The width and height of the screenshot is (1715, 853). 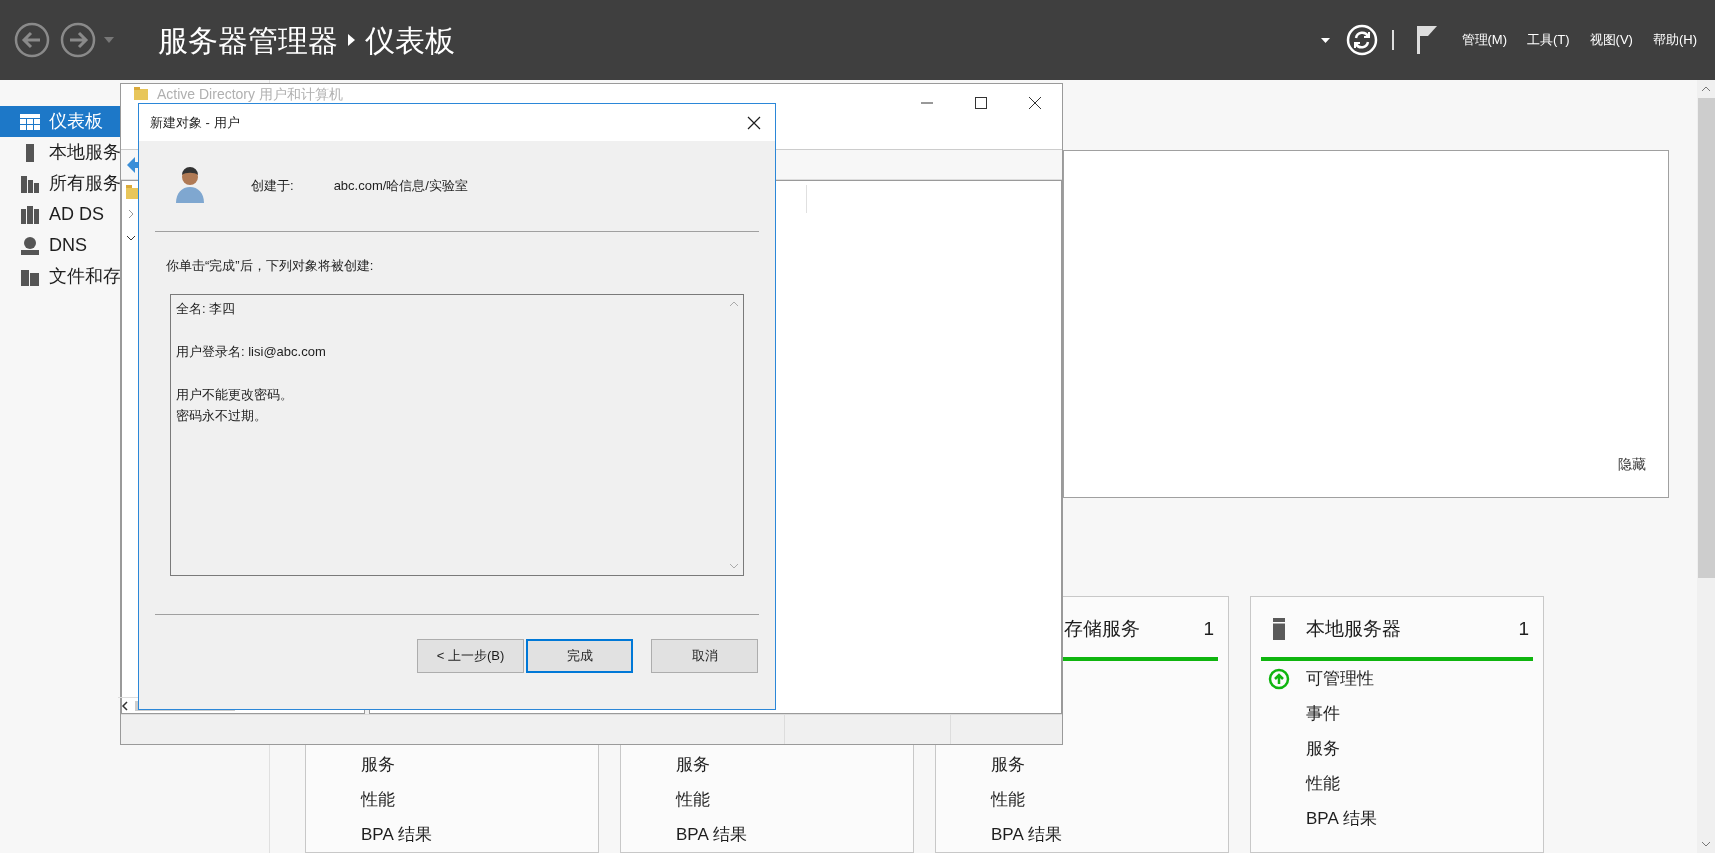 I want to click on app-title: 服务器管理器, so click(x=248, y=40).